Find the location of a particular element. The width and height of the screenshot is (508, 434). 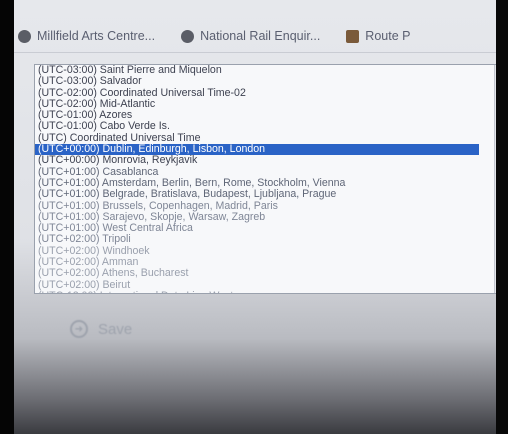

timezone-option: (UTC+02:00) Tripoli is located at coordinates (257, 239).